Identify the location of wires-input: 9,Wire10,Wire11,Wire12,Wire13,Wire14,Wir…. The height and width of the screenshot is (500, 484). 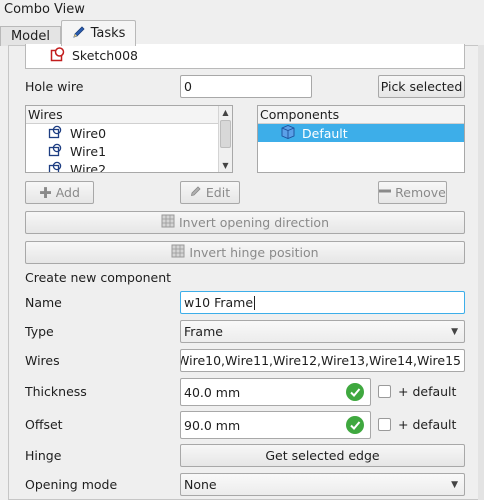
(322, 360).